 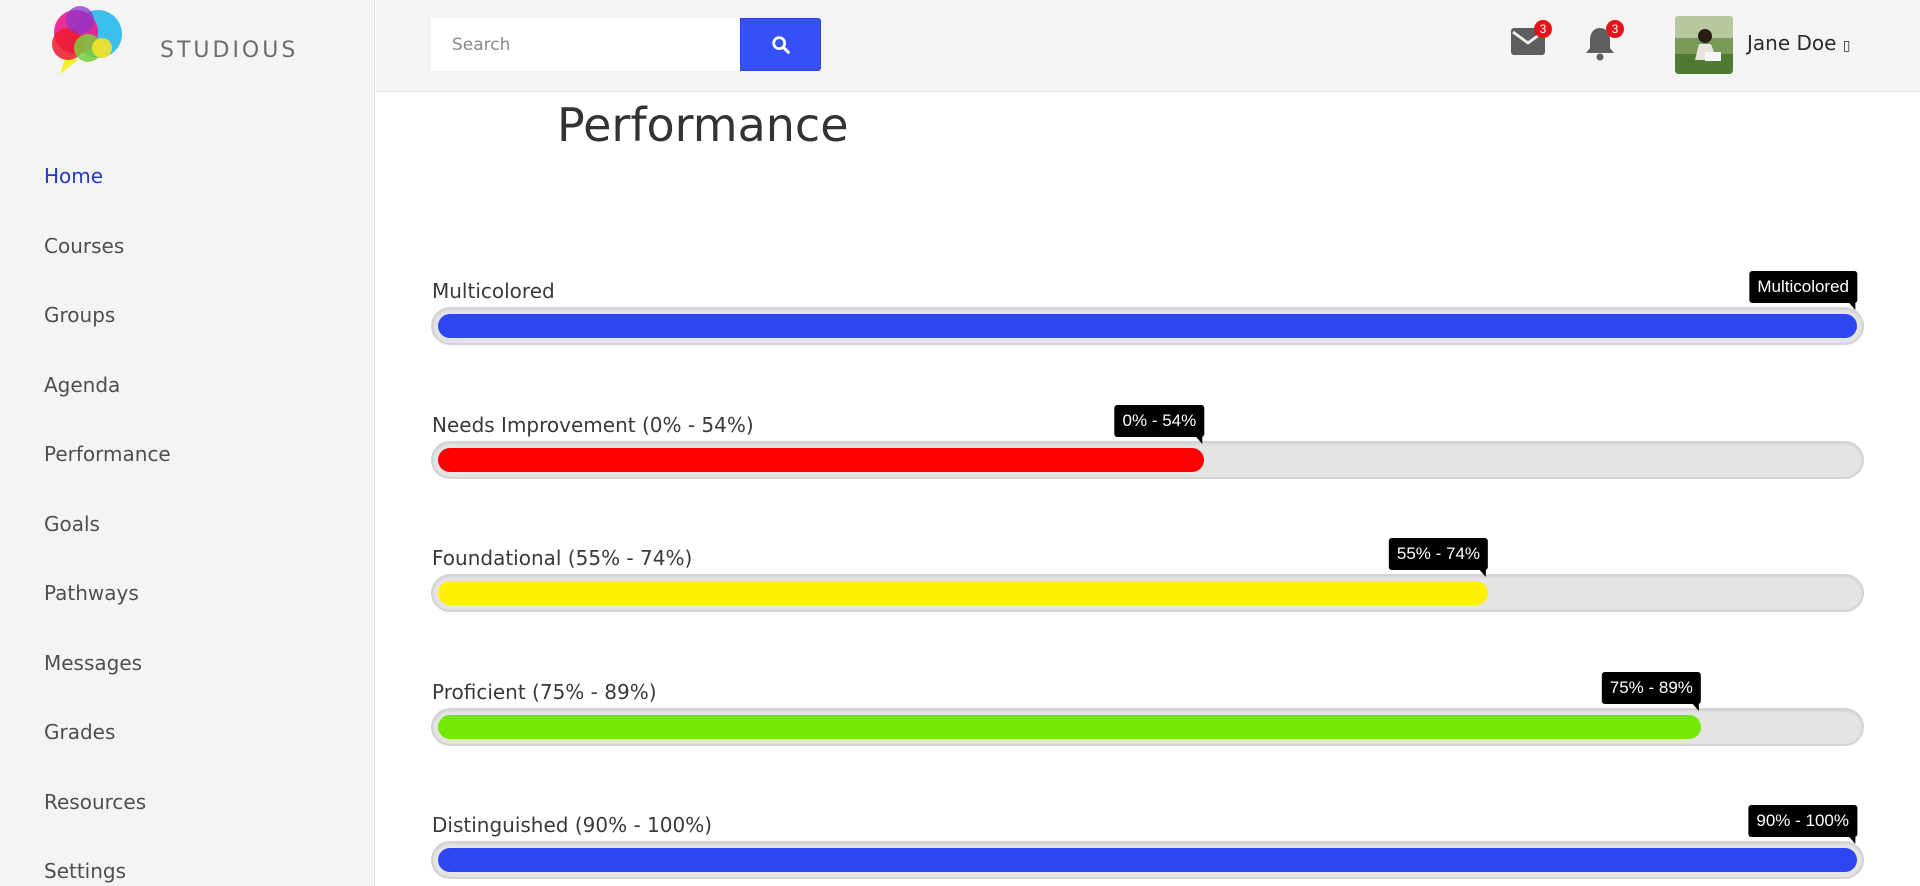 I want to click on progress-tooltip: Multicolored, so click(x=1803, y=290).